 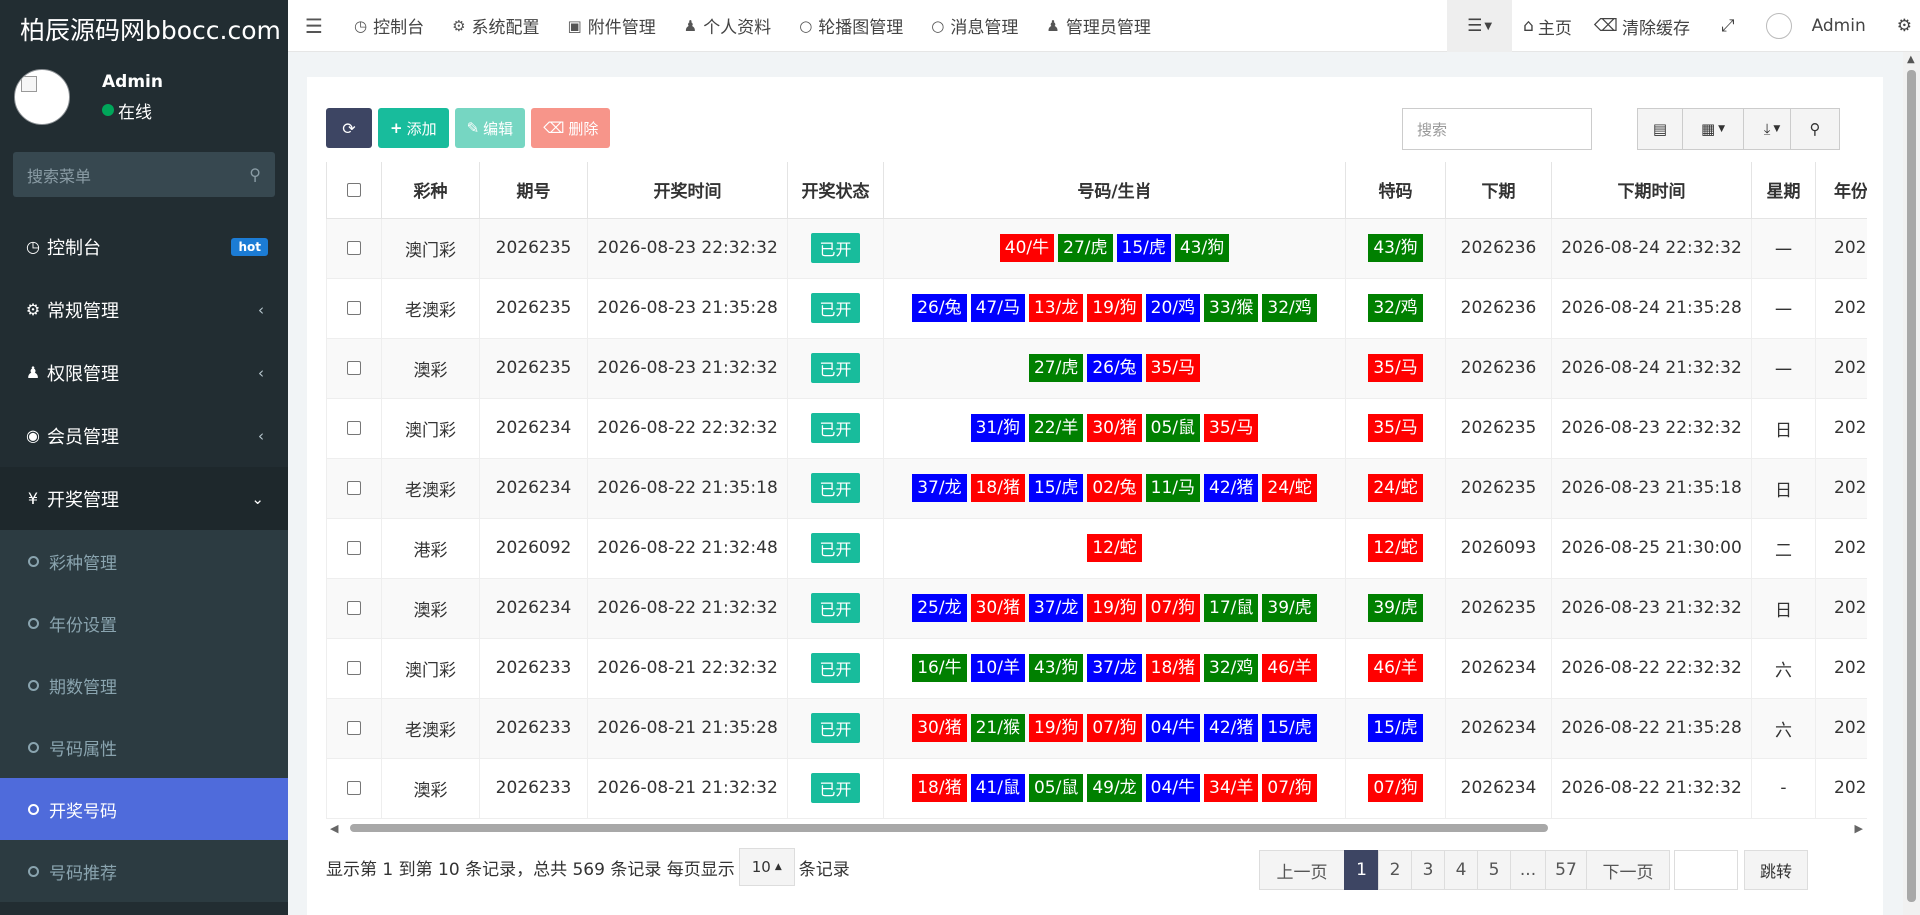 I want to click on numbers-cell: 25/龙 30/猪 37/龙 19/狗 07/狗 17/鼠 39/虎, so click(x=1114, y=608).